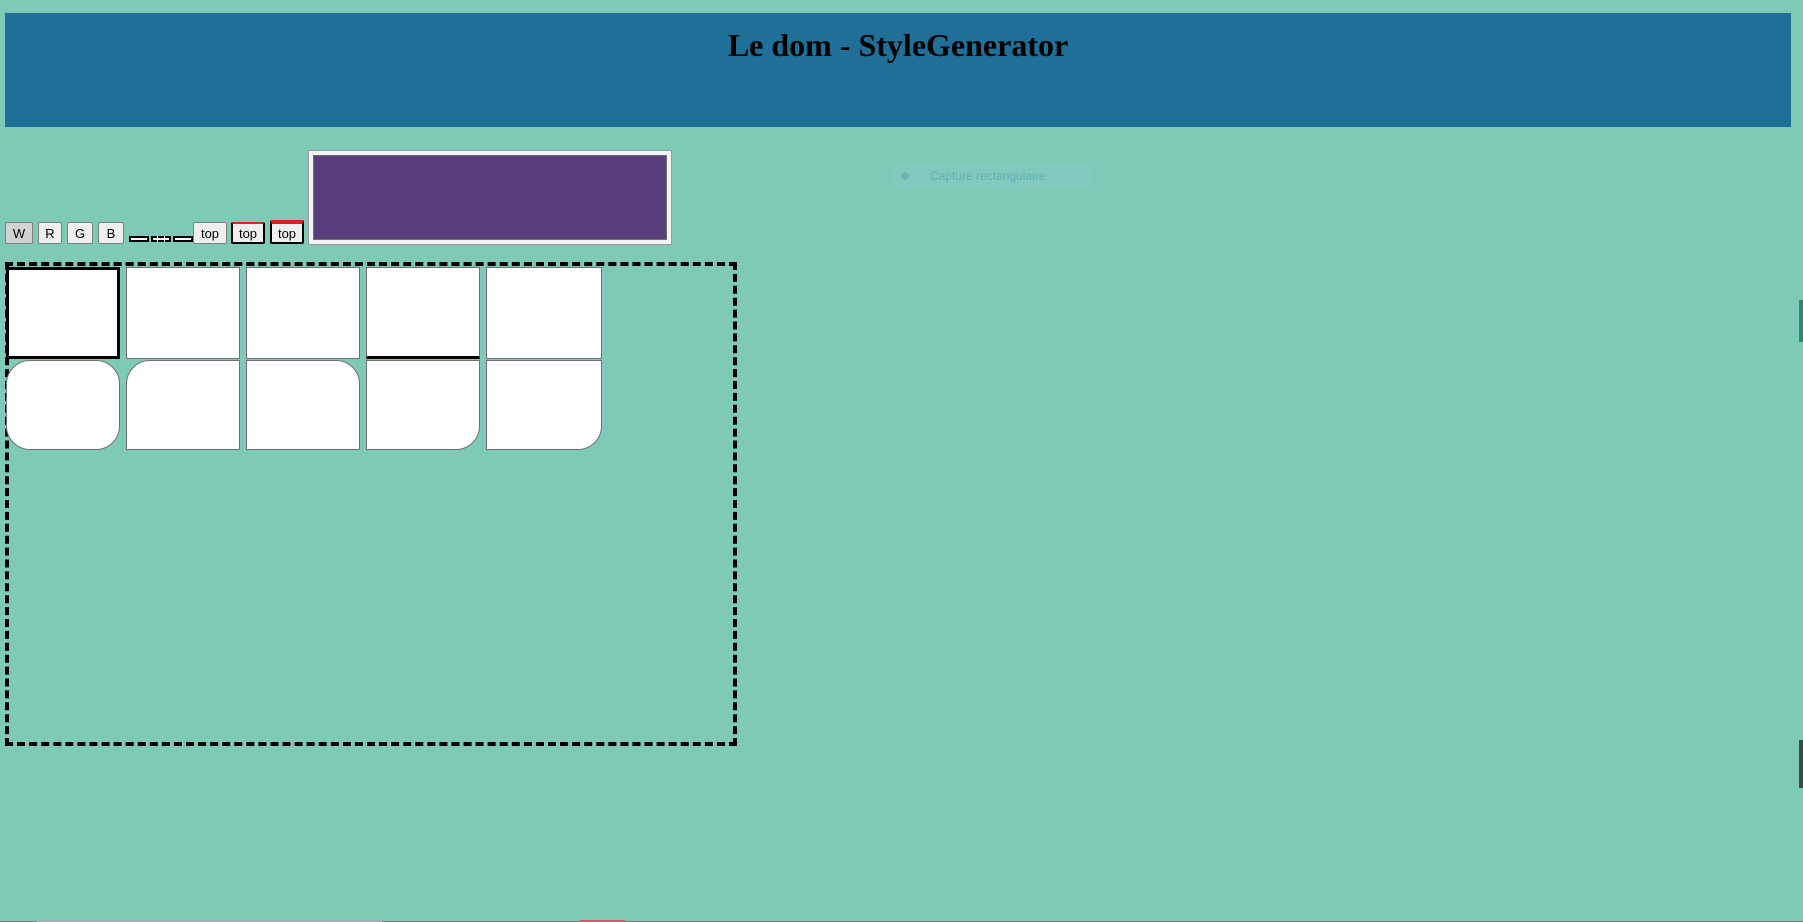 This screenshot has height=922, width=1803. Describe the element at coordinates (183, 239) in the screenshot. I see `border-style-thick` at that location.